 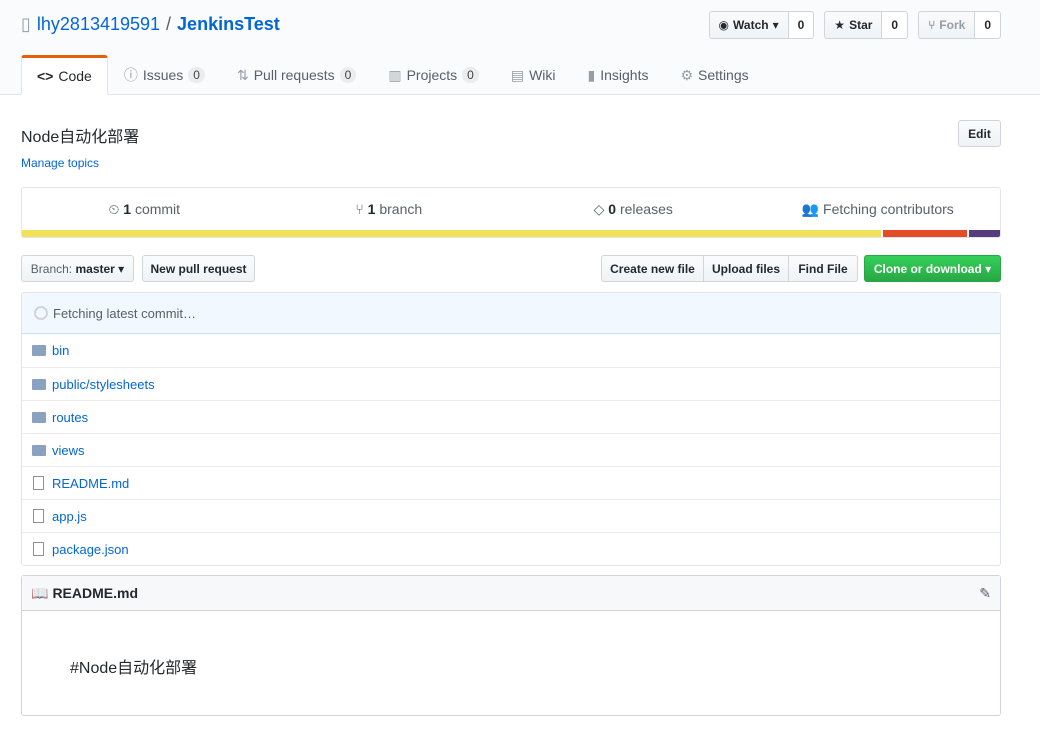 What do you see at coordinates (517, 74) in the screenshot?
I see `book-icon: ▤` at bounding box center [517, 74].